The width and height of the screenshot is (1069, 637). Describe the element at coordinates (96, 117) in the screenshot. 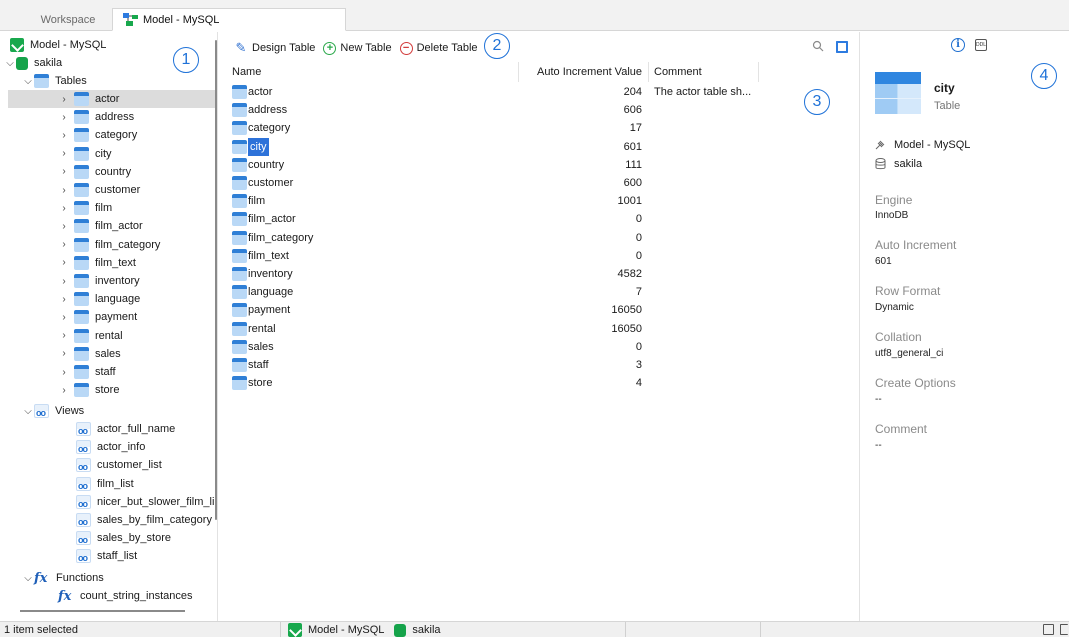

I see `tree-table-item: › address` at that location.